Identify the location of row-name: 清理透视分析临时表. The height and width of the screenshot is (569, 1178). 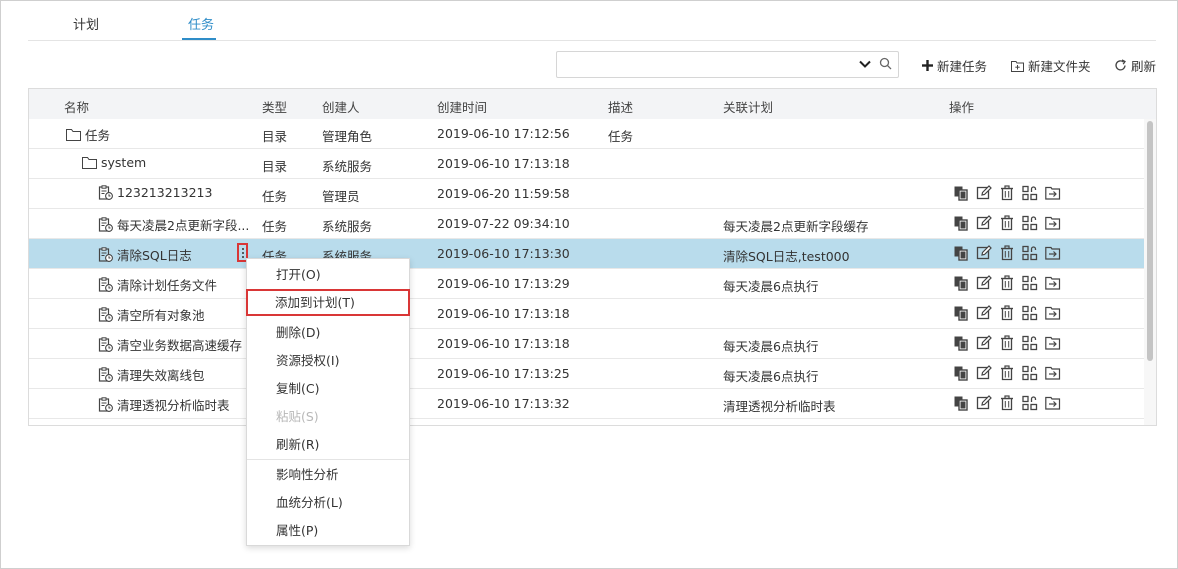
(164, 404).